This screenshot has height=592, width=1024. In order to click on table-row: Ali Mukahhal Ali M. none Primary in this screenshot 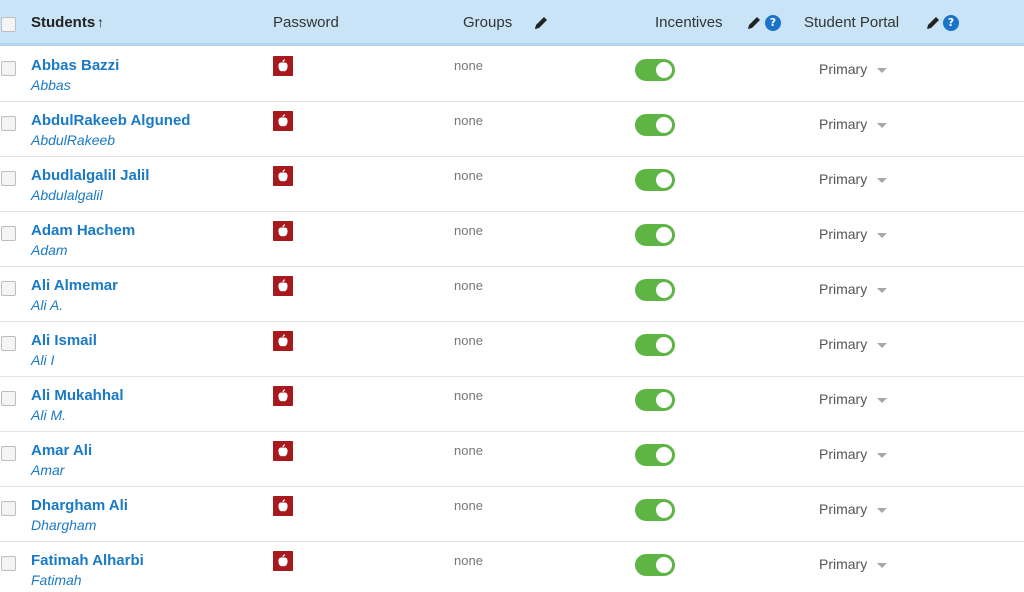, I will do `click(512, 404)`.